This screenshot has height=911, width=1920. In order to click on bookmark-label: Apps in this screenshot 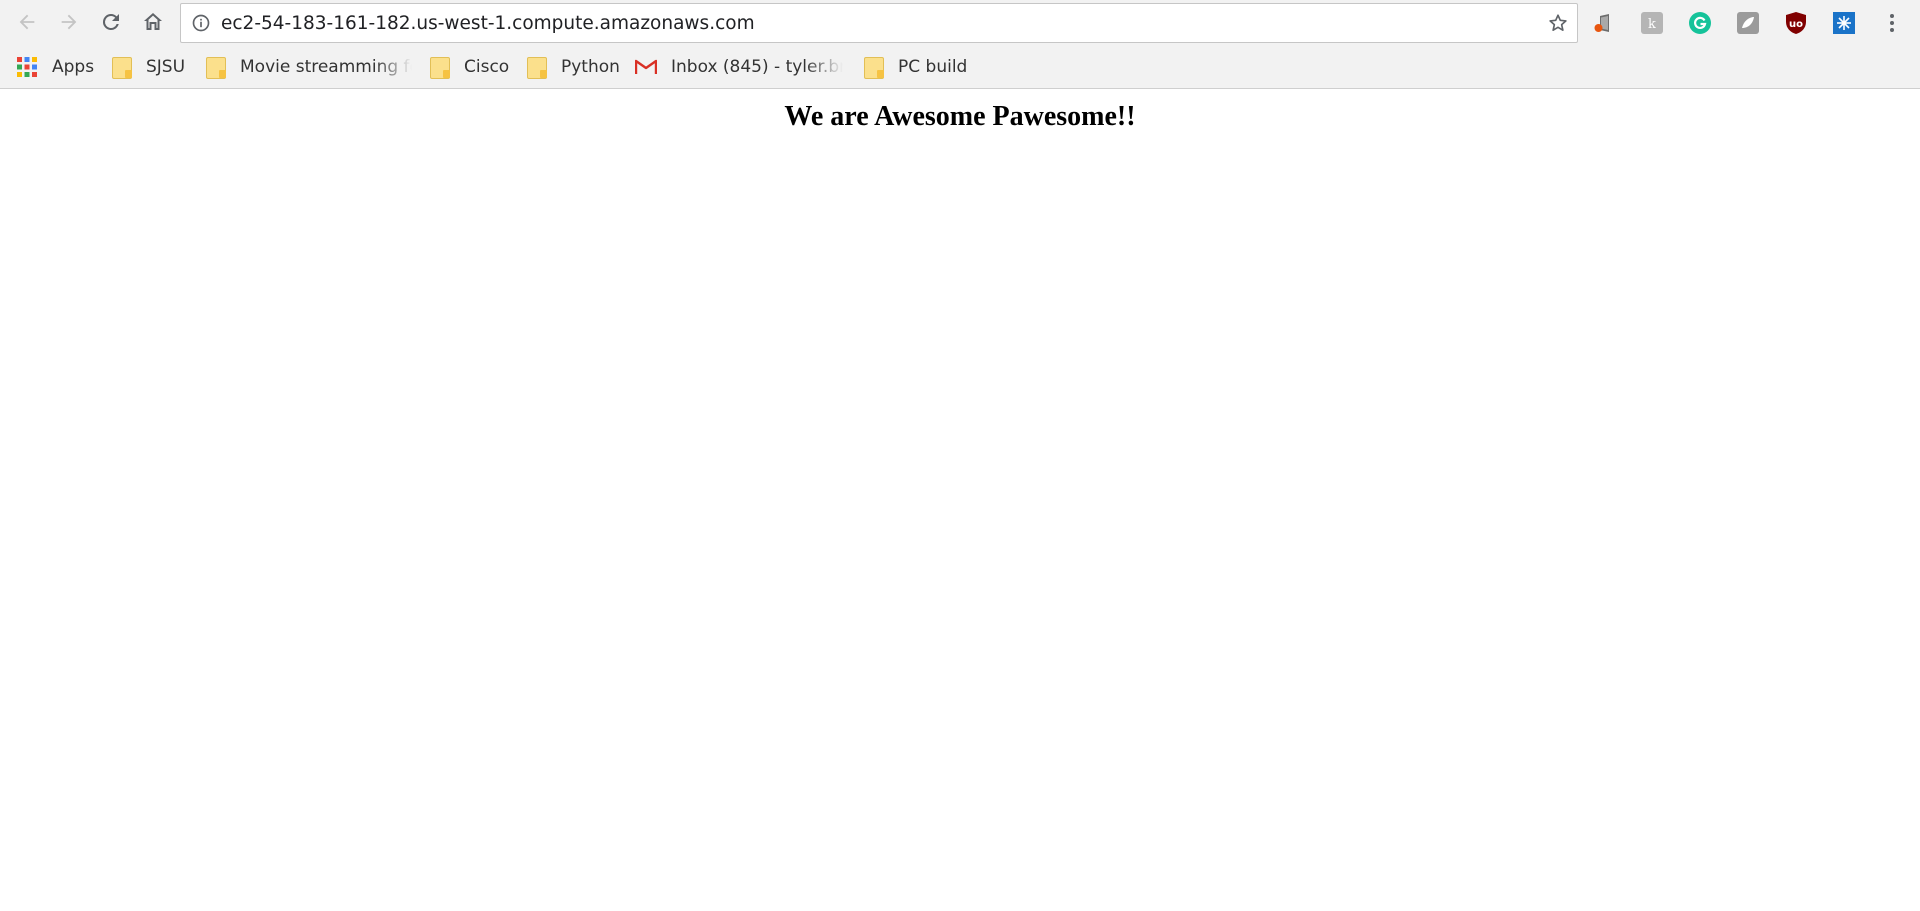, I will do `click(73, 67)`.